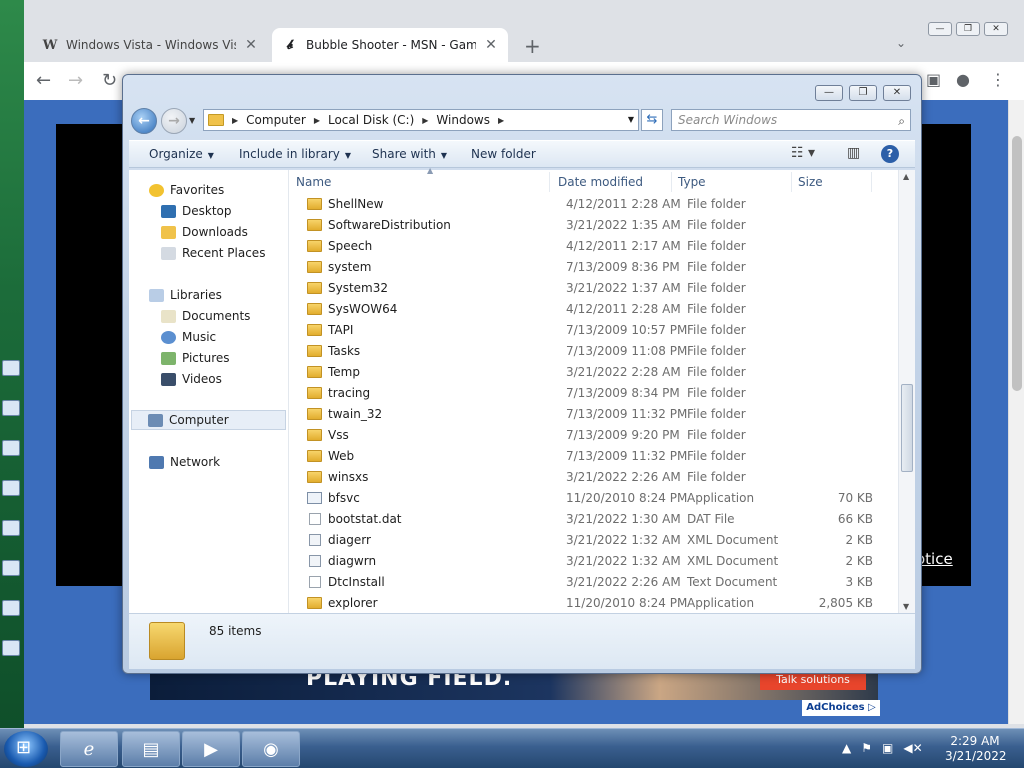 The width and height of the screenshot is (1024, 768). What do you see at coordinates (420, 182) in the screenshot?
I see `column-header-name: Name` at bounding box center [420, 182].